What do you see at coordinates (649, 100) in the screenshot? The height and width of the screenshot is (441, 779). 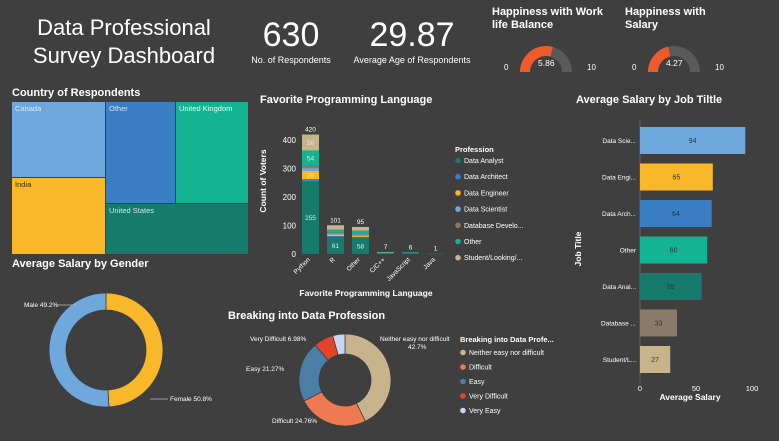 I see `salary-job-title: Average Salary by Job Tiltle` at bounding box center [649, 100].